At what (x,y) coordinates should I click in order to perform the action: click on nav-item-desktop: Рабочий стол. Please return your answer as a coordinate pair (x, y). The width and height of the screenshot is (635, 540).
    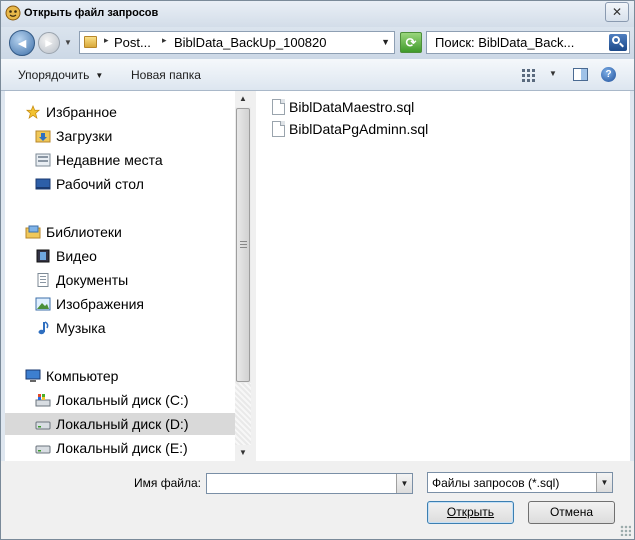
    Looking at the image, I should click on (120, 184).